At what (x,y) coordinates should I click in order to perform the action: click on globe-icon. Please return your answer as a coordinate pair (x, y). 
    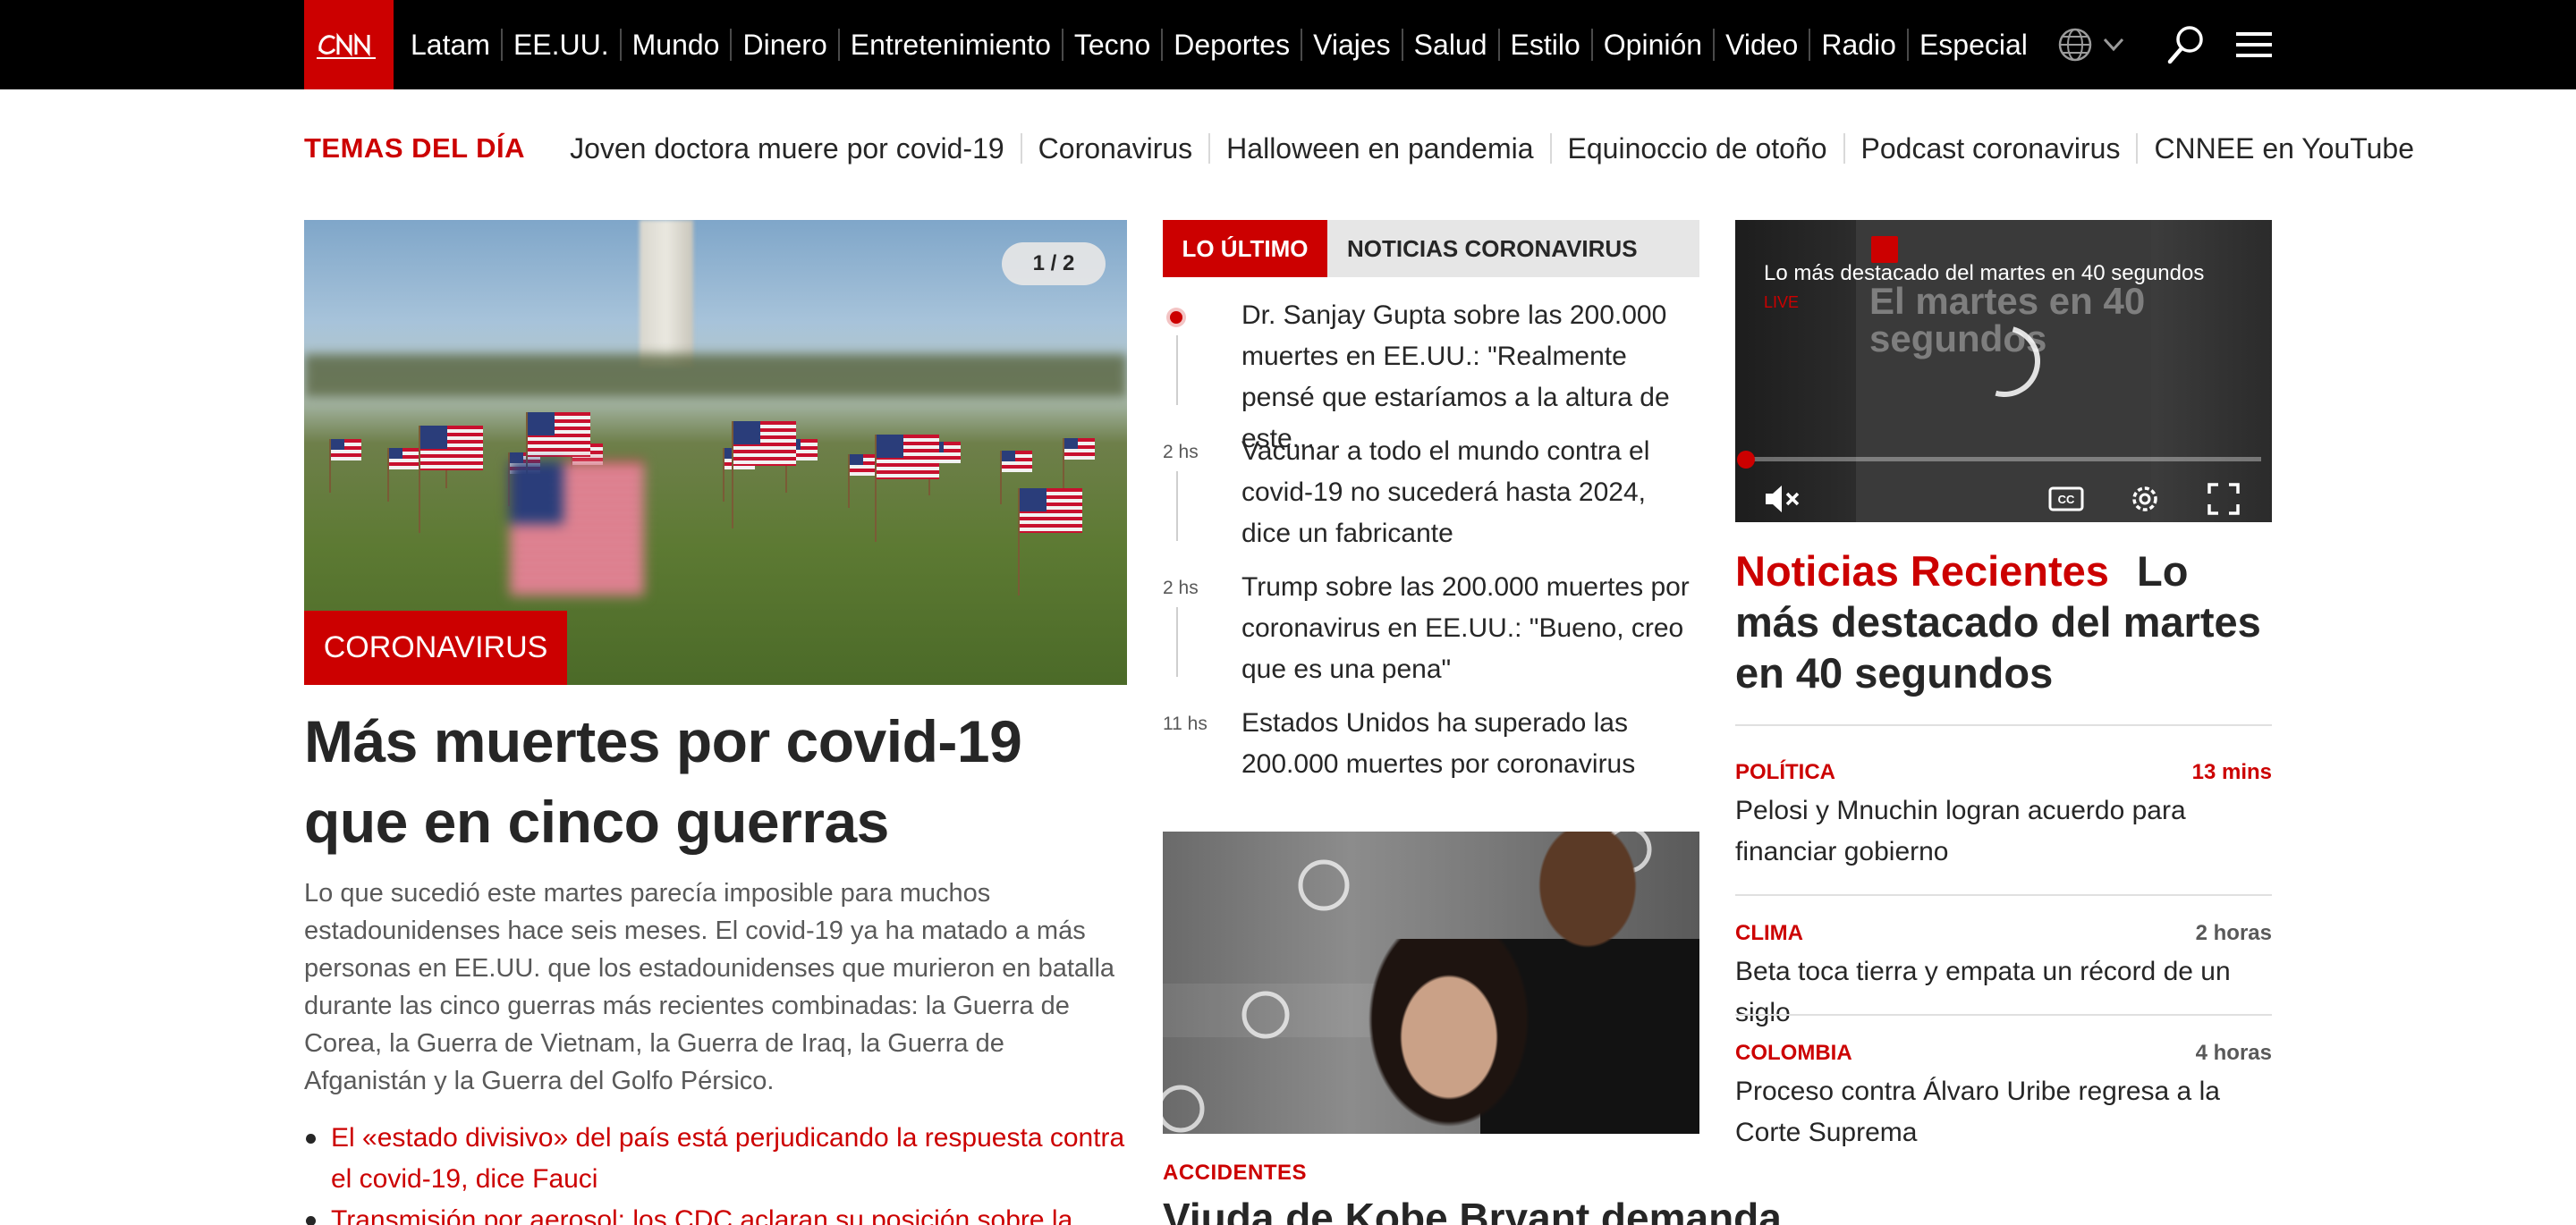
    Looking at the image, I should click on (2091, 45).